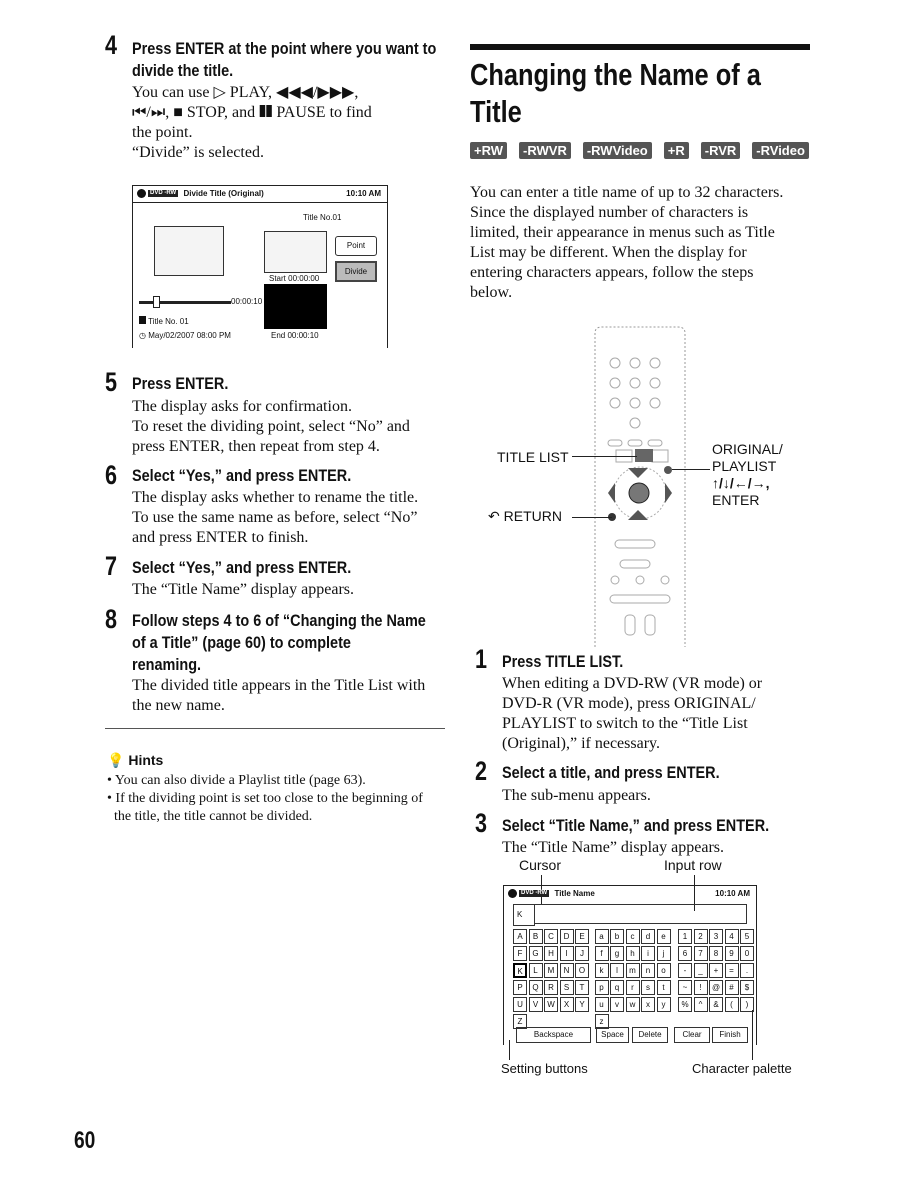  I want to click on character-key: N, so click(566, 970).